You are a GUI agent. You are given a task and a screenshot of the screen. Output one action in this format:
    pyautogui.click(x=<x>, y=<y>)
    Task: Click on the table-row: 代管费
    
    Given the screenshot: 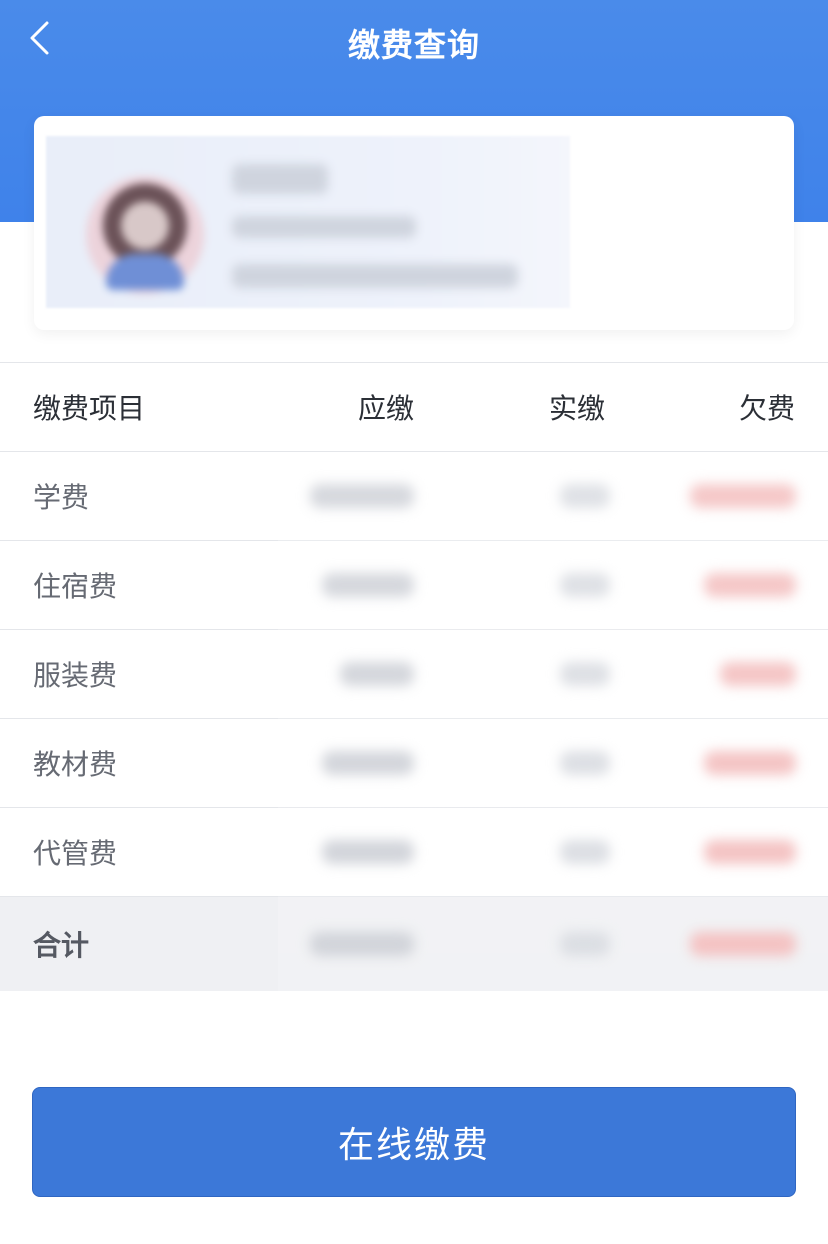 What is the action you would take?
    pyautogui.click(x=414, y=851)
    